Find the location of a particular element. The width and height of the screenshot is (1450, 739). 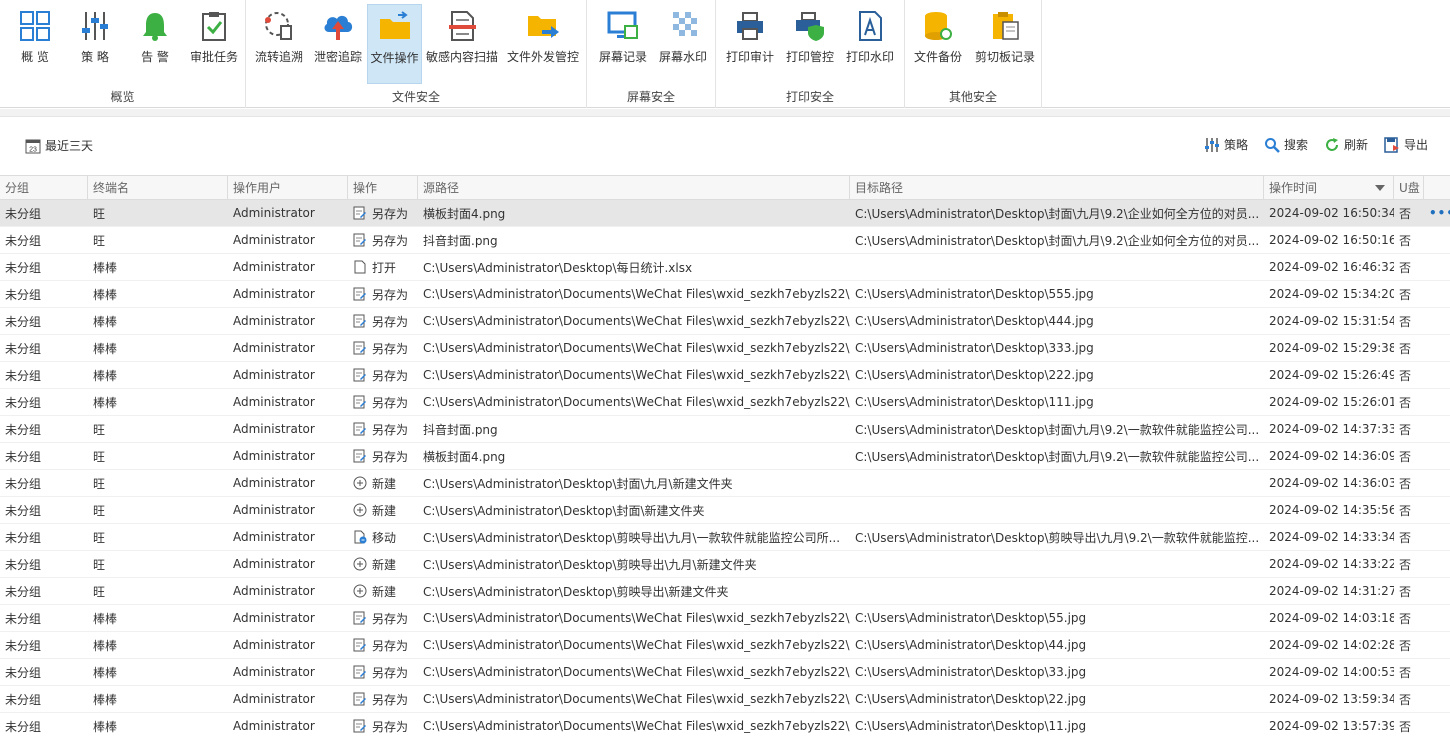

file-operation-button: 文件操作 is located at coordinates (394, 44).